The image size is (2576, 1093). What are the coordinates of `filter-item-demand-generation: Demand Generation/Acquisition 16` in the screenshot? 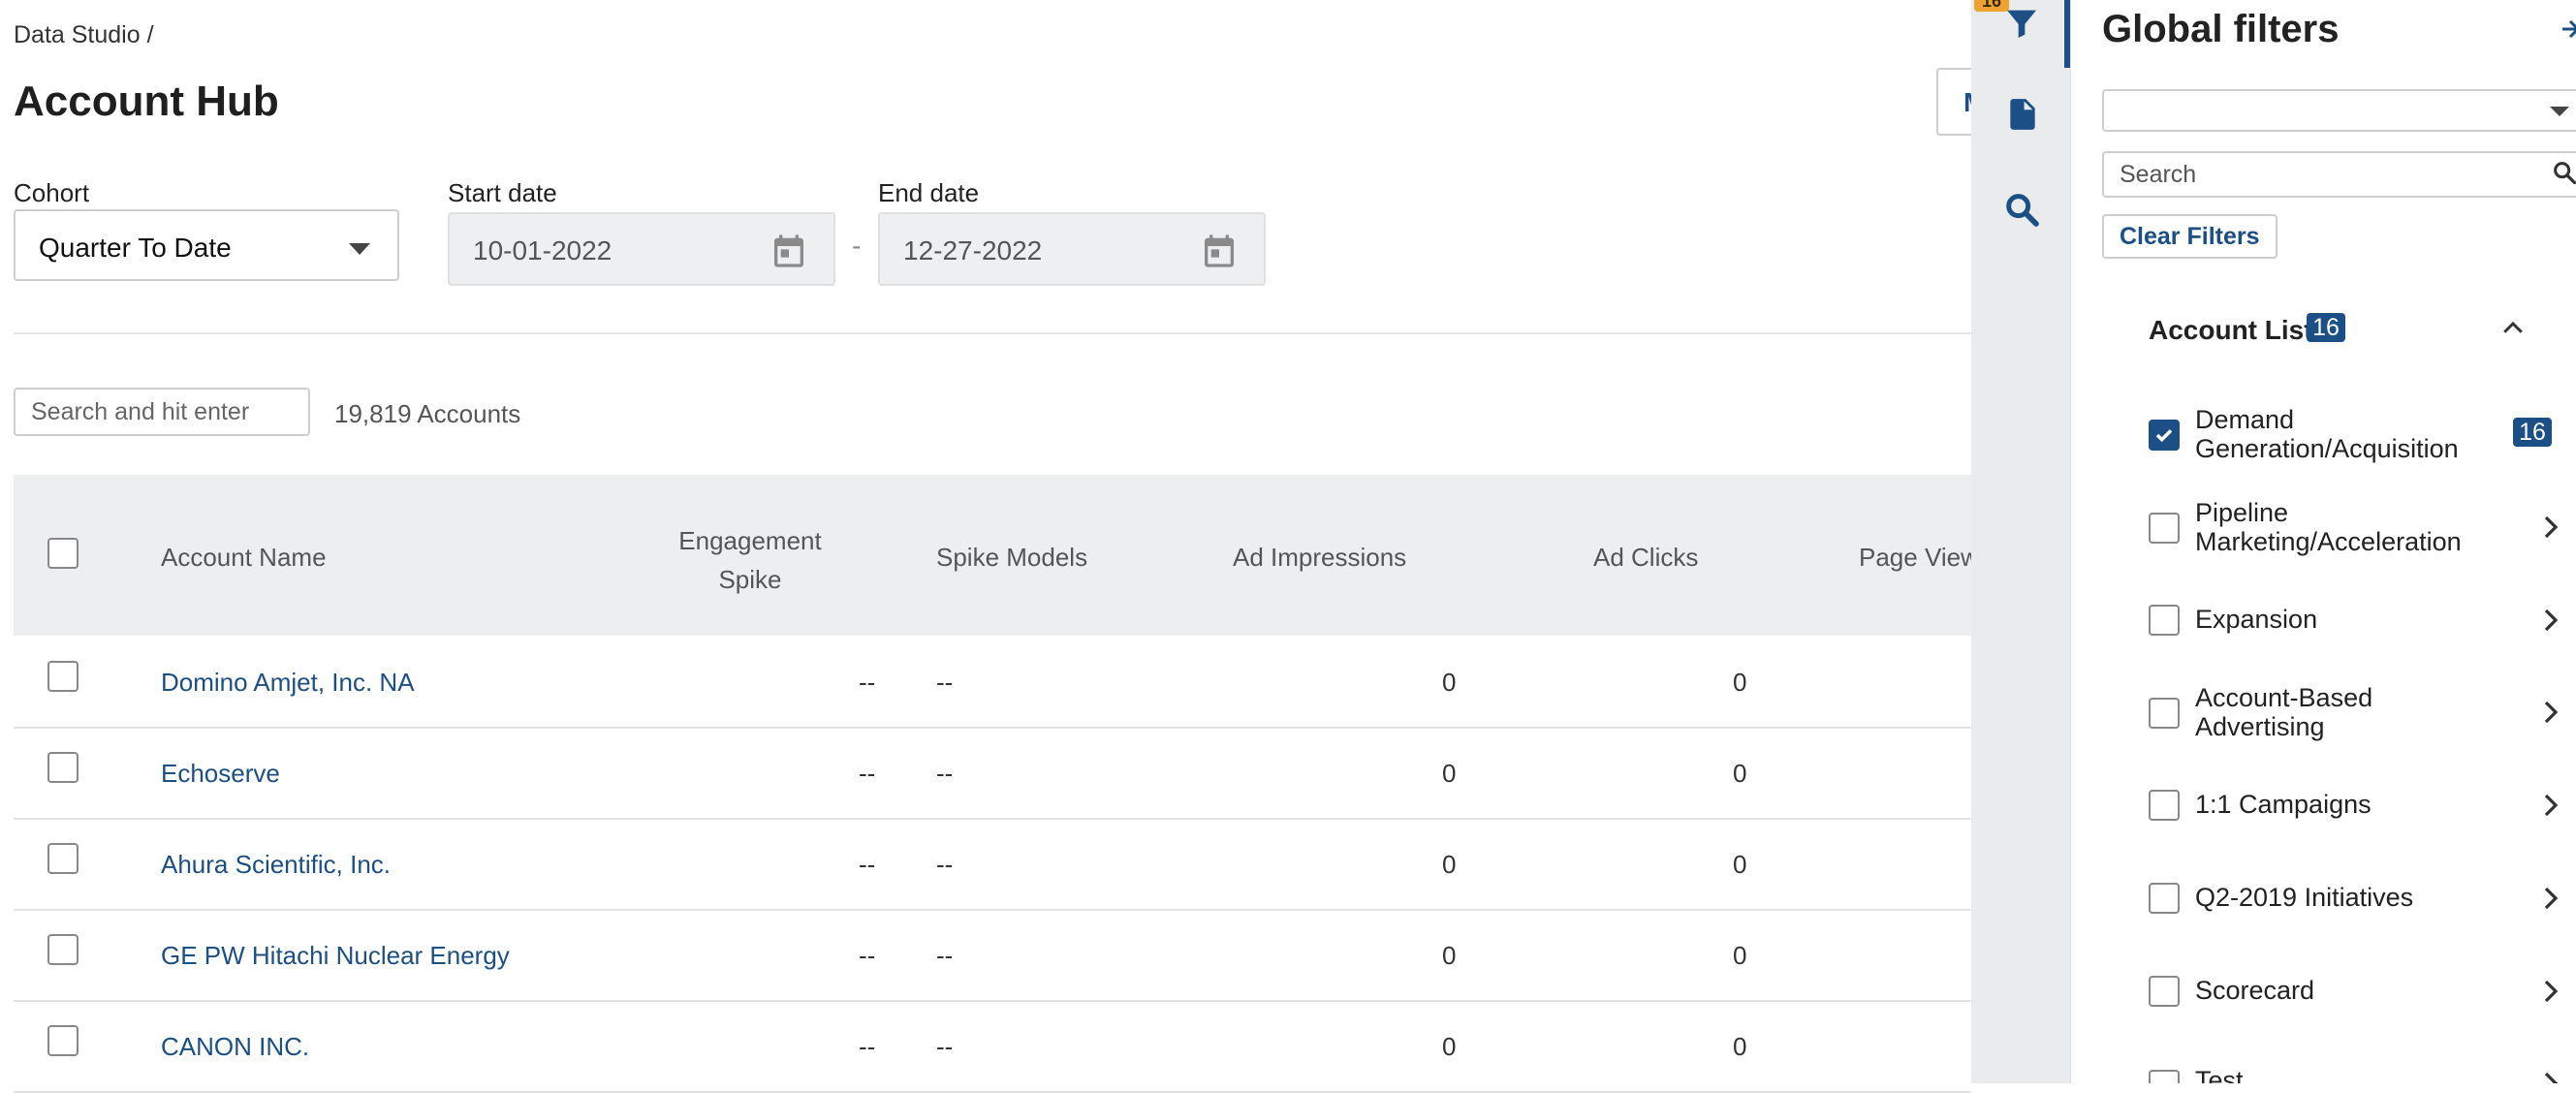 It's located at (2362, 434).